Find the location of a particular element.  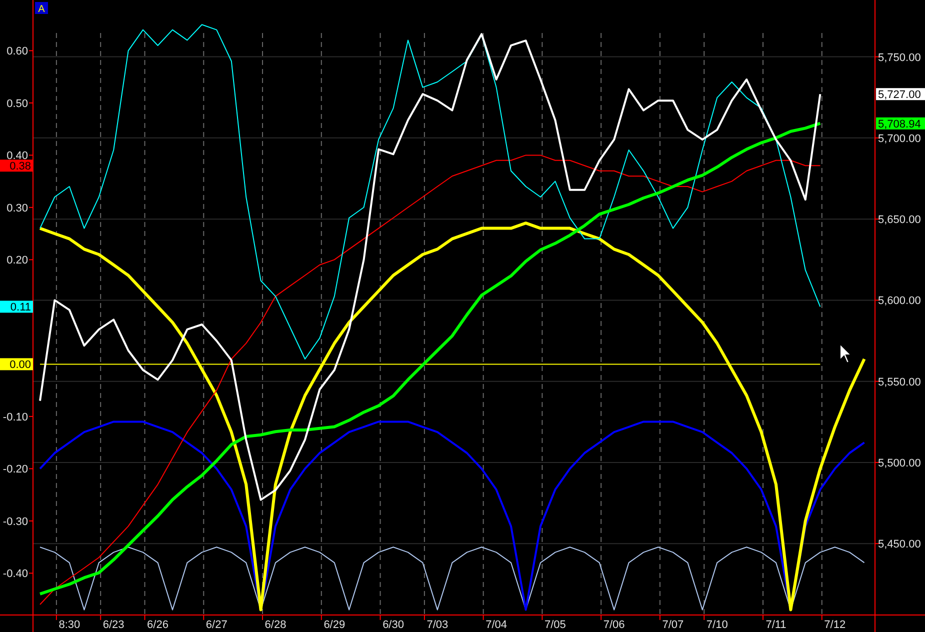

axis-label: 6/28 is located at coordinates (275, 625).